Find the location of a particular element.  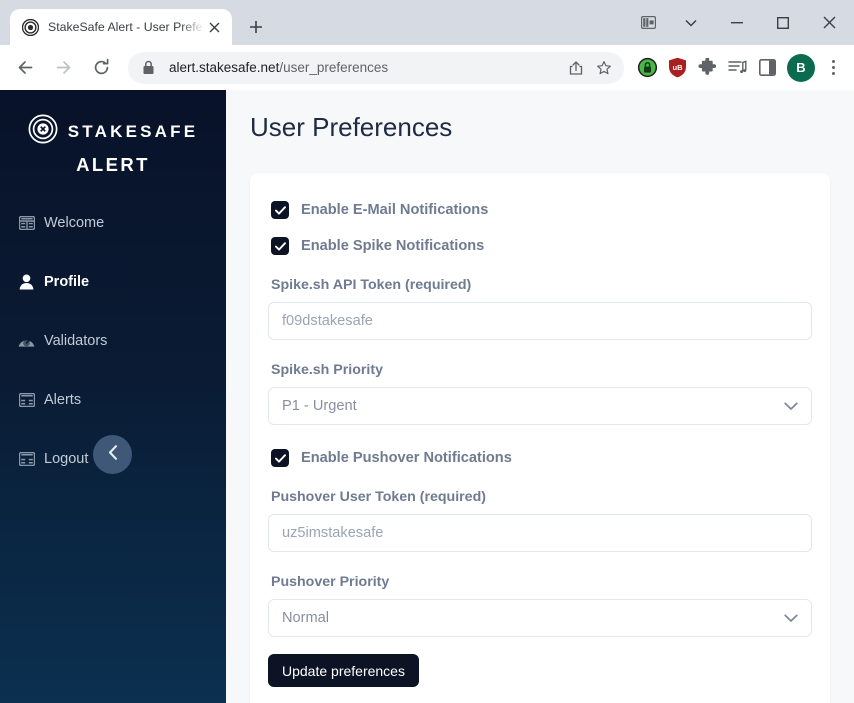

sidebar-item-welcome: Welcome is located at coordinates (113, 222).